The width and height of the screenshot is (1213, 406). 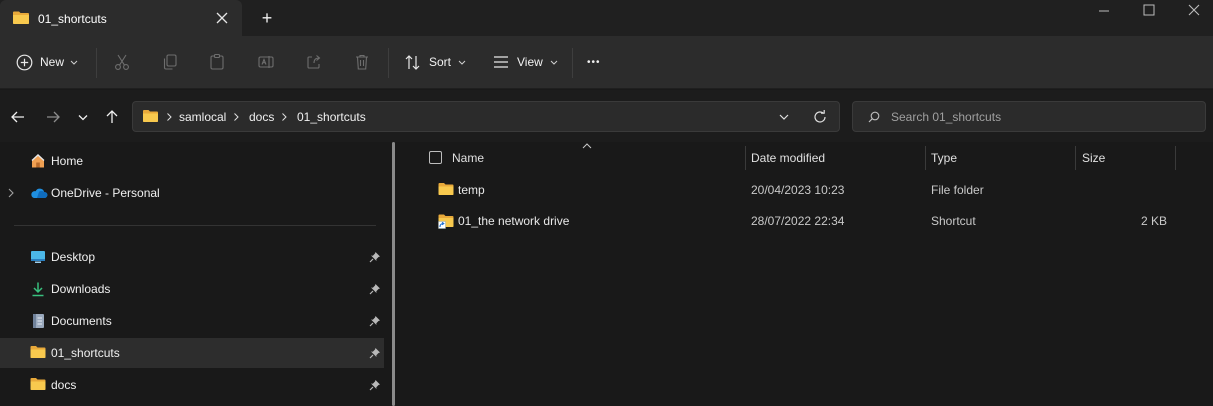 What do you see at coordinates (440, 62) in the screenshot?
I see `sort-label: Sort` at bounding box center [440, 62].